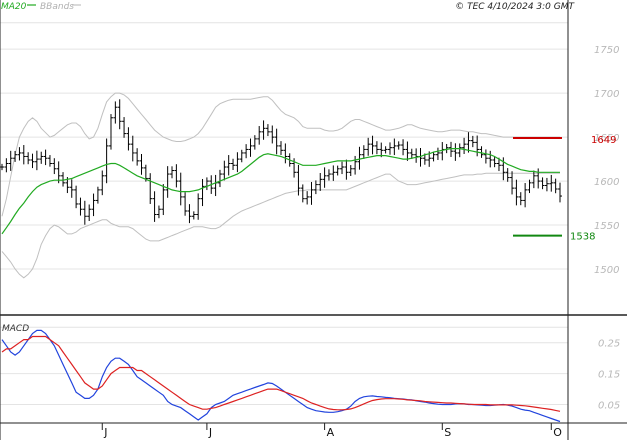 The image size is (627, 440). I want to click on x-tick-label: A, so click(331, 432).